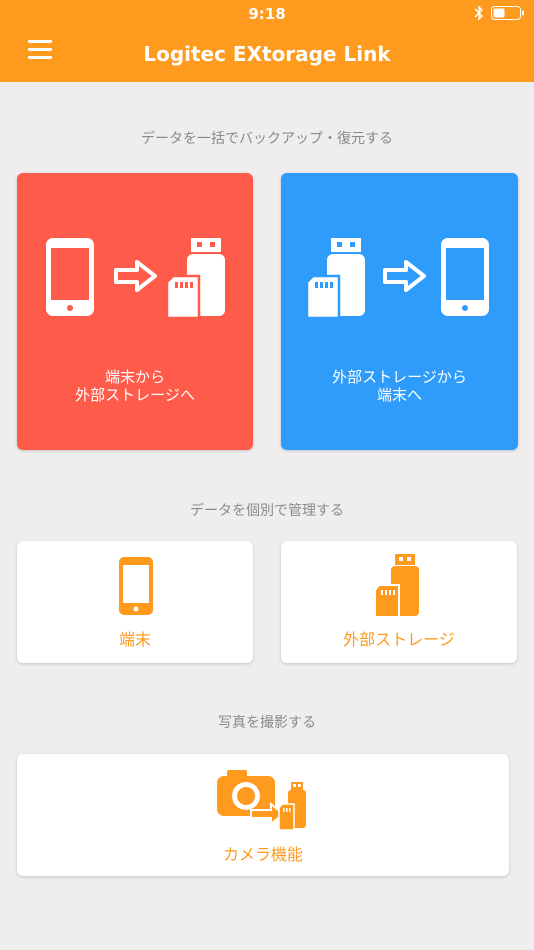 The width and height of the screenshot is (534, 950). I want to click on backup-to-storage-button: 端末から 外部ストレージへ, so click(135, 311).